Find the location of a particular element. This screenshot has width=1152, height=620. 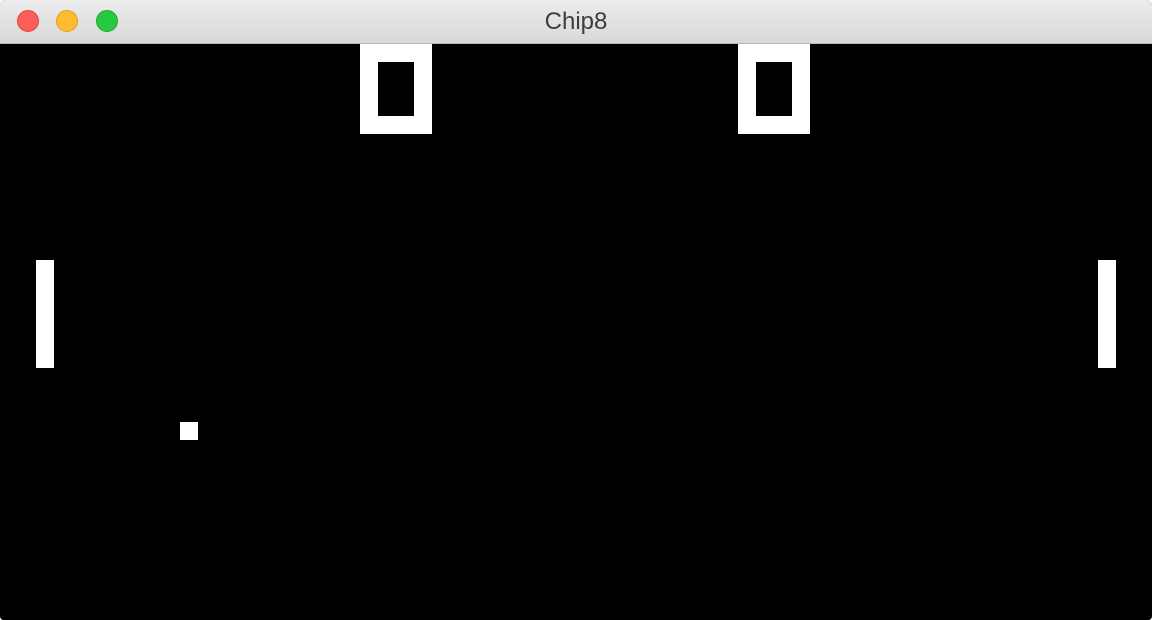

window-title: Chip8 is located at coordinates (576, 21).